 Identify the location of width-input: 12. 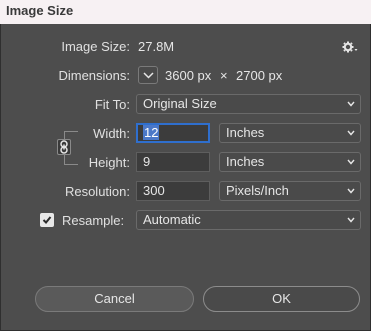
(173, 133).